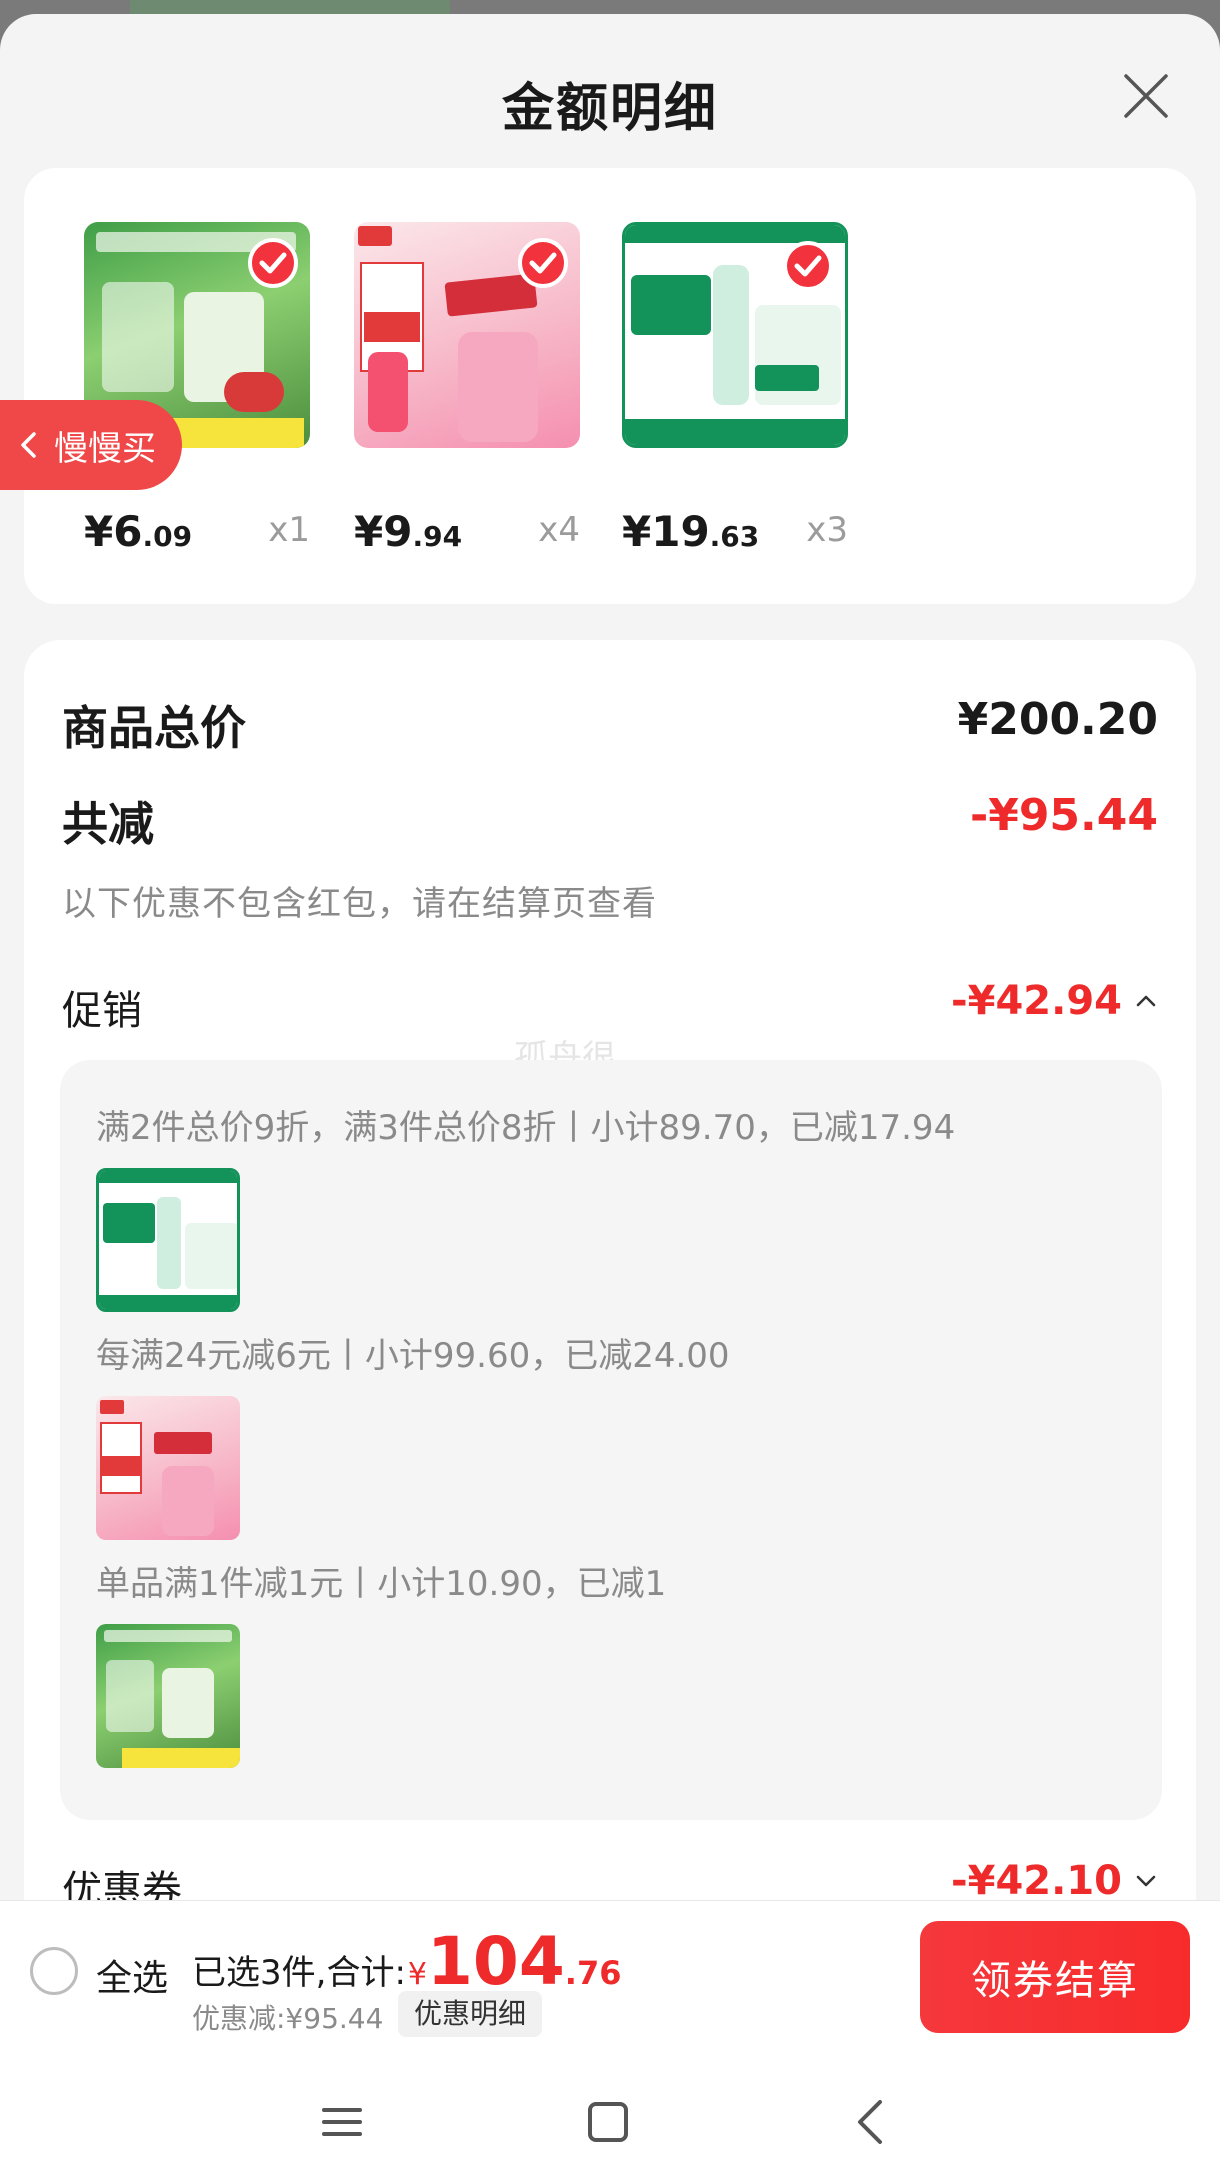 The height and width of the screenshot is (2178, 1220). Describe the element at coordinates (138, 531) in the screenshot. I see `product-price-1: ¥6.09` at that location.